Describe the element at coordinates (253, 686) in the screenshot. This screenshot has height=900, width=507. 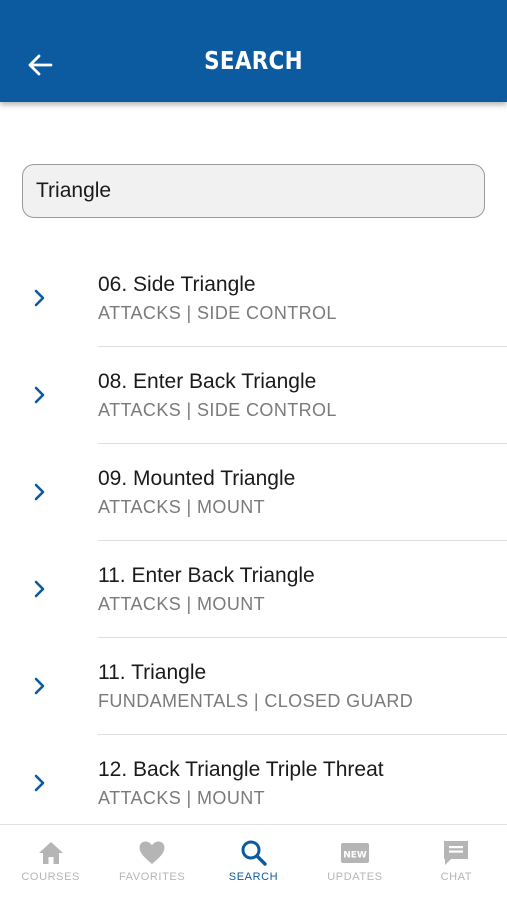
I see `result-item: 11. Triangle FUNDAMENTALS | CLOSED GUARD` at that location.